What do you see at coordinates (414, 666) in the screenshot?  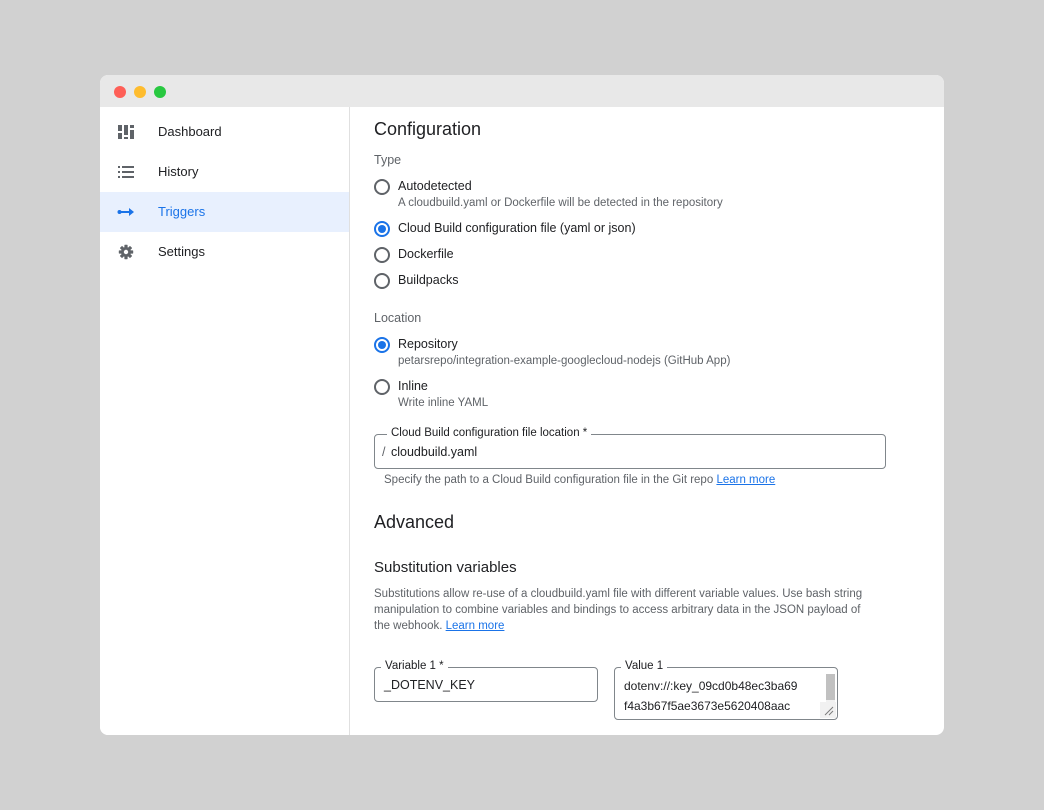 I see `field-label: Variable 1 *` at bounding box center [414, 666].